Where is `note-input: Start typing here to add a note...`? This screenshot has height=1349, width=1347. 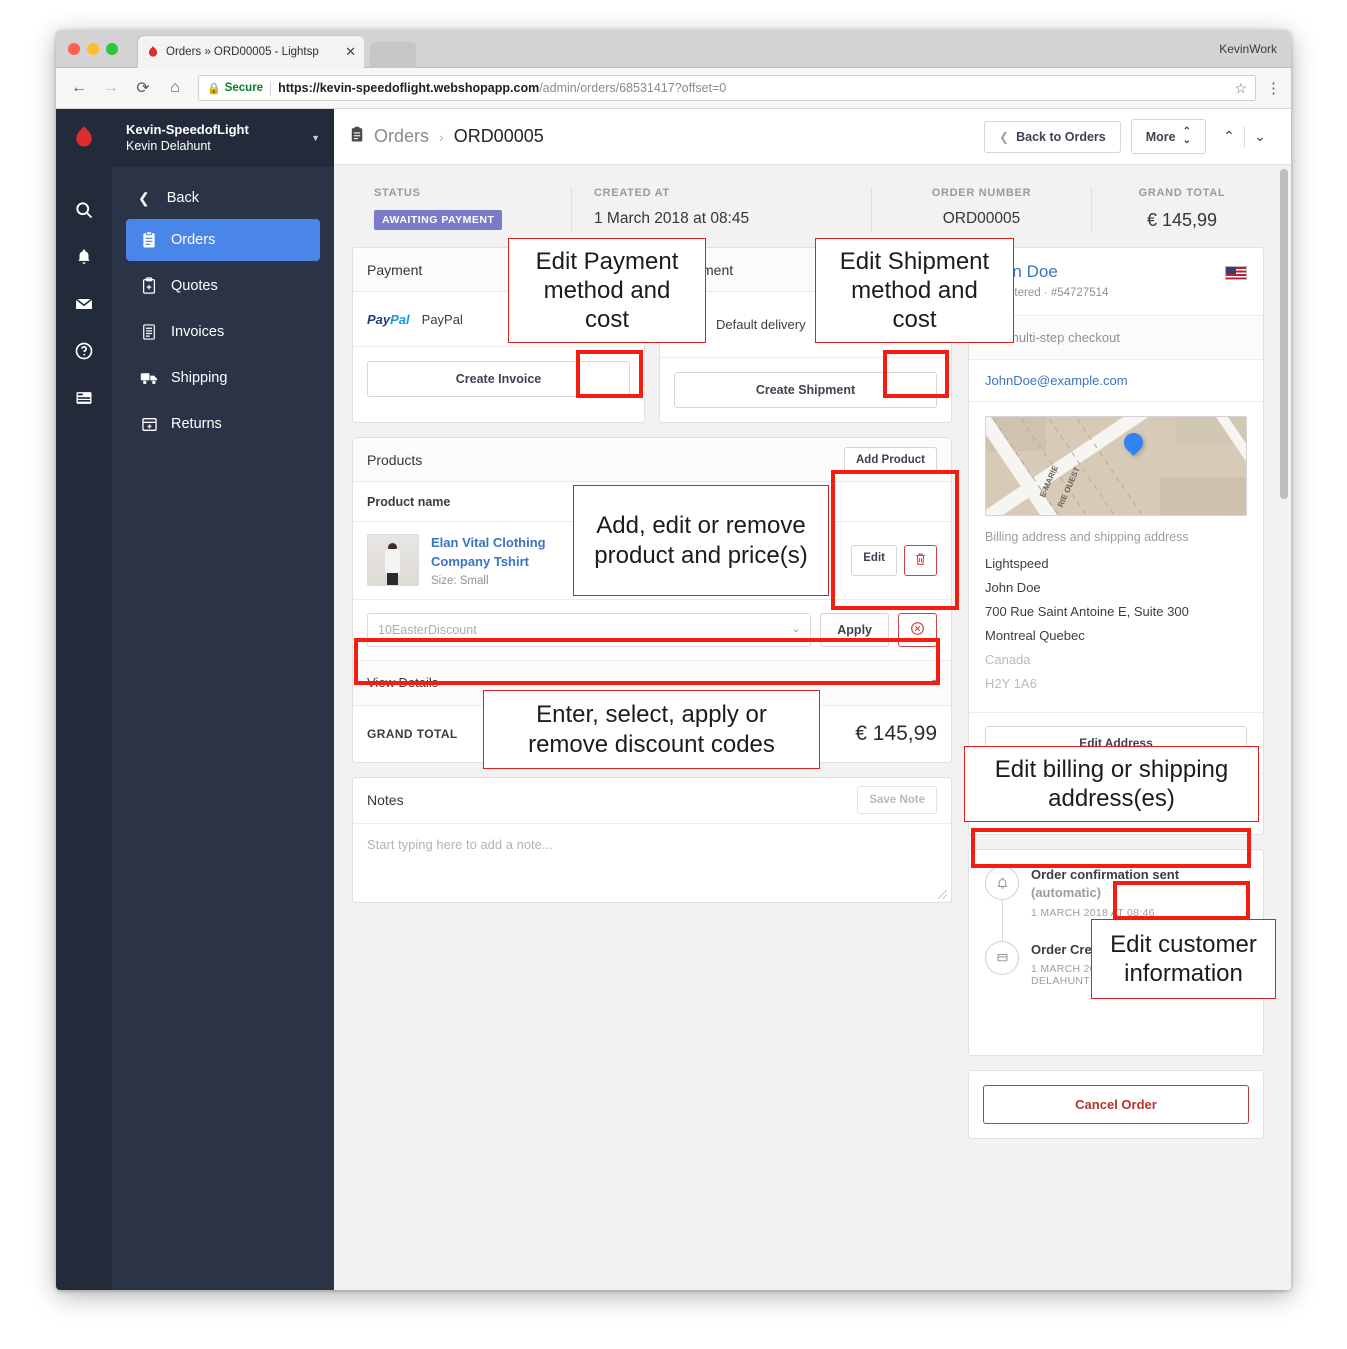 note-input: Start typing here to add a note... is located at coordinates (652, 863).